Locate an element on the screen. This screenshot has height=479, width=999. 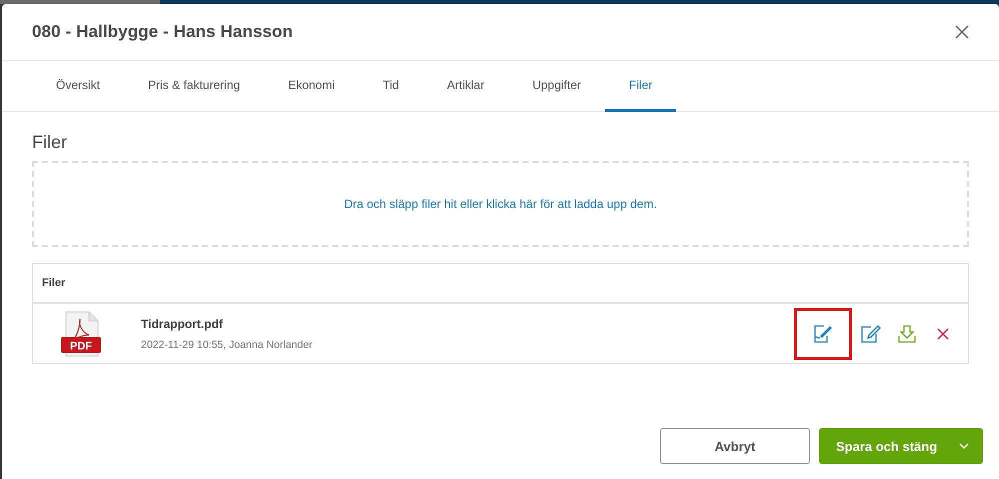
edit-icon is located at coordinates (871, 333).